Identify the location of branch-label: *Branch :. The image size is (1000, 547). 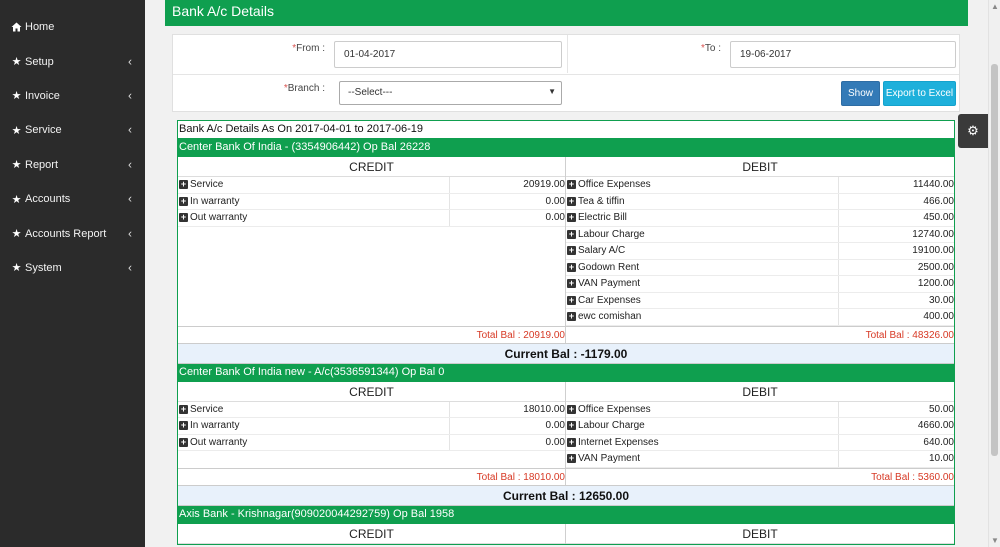
(279, 88).